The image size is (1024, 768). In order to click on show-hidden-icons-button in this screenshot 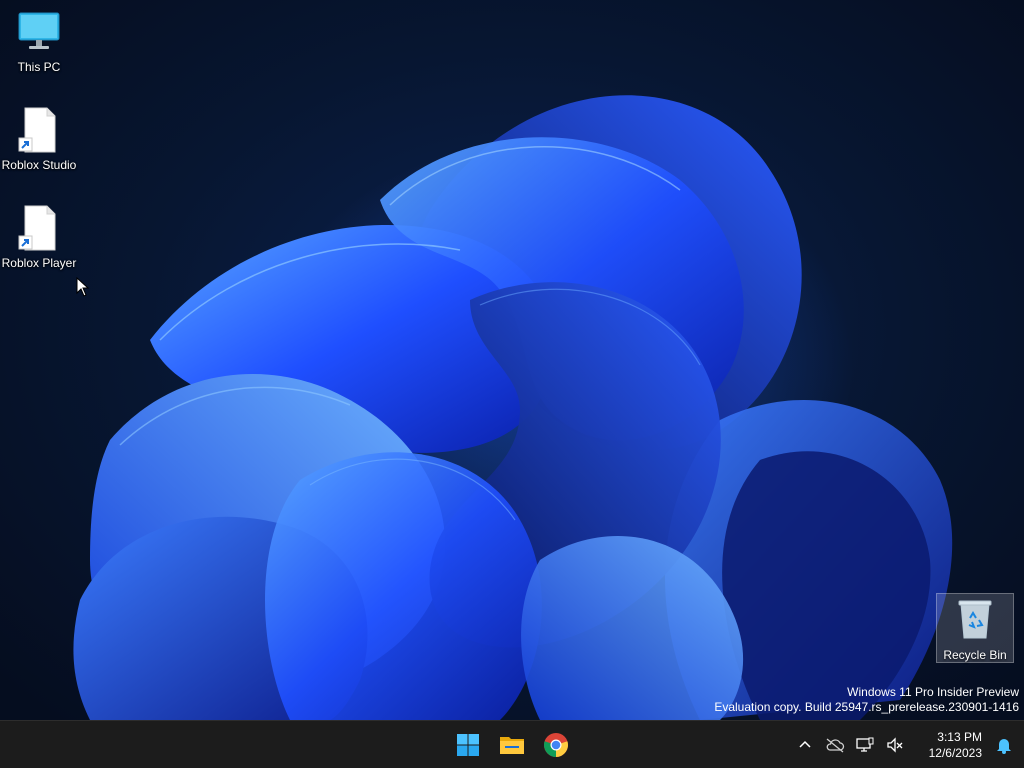, I will do `click(805, 745)`.